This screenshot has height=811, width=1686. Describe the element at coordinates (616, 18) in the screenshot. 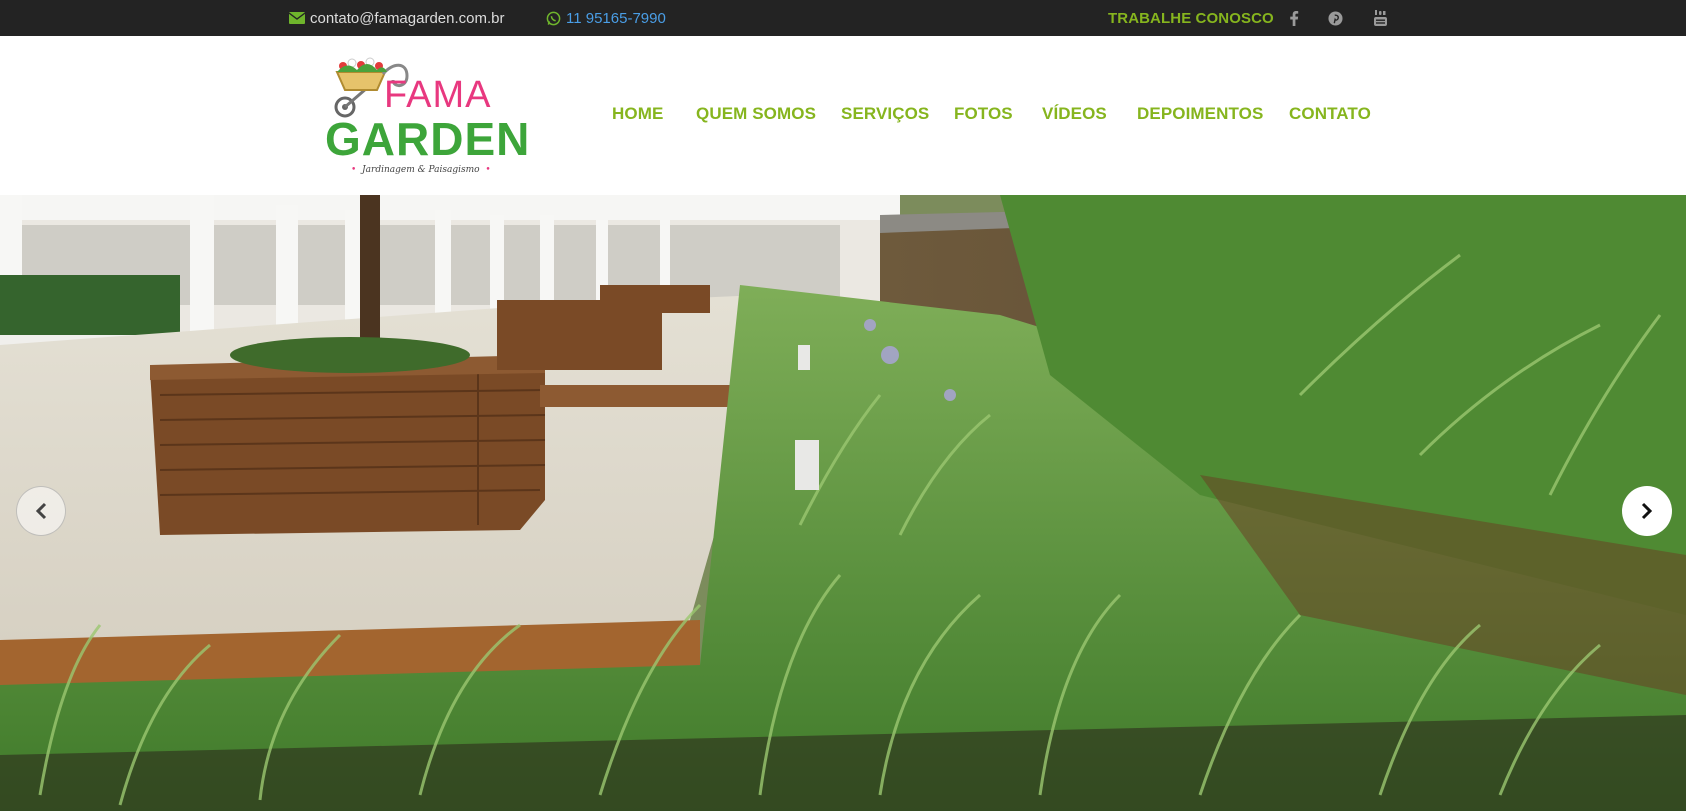

I see `phone-text: 11 95165-7990` at that location.